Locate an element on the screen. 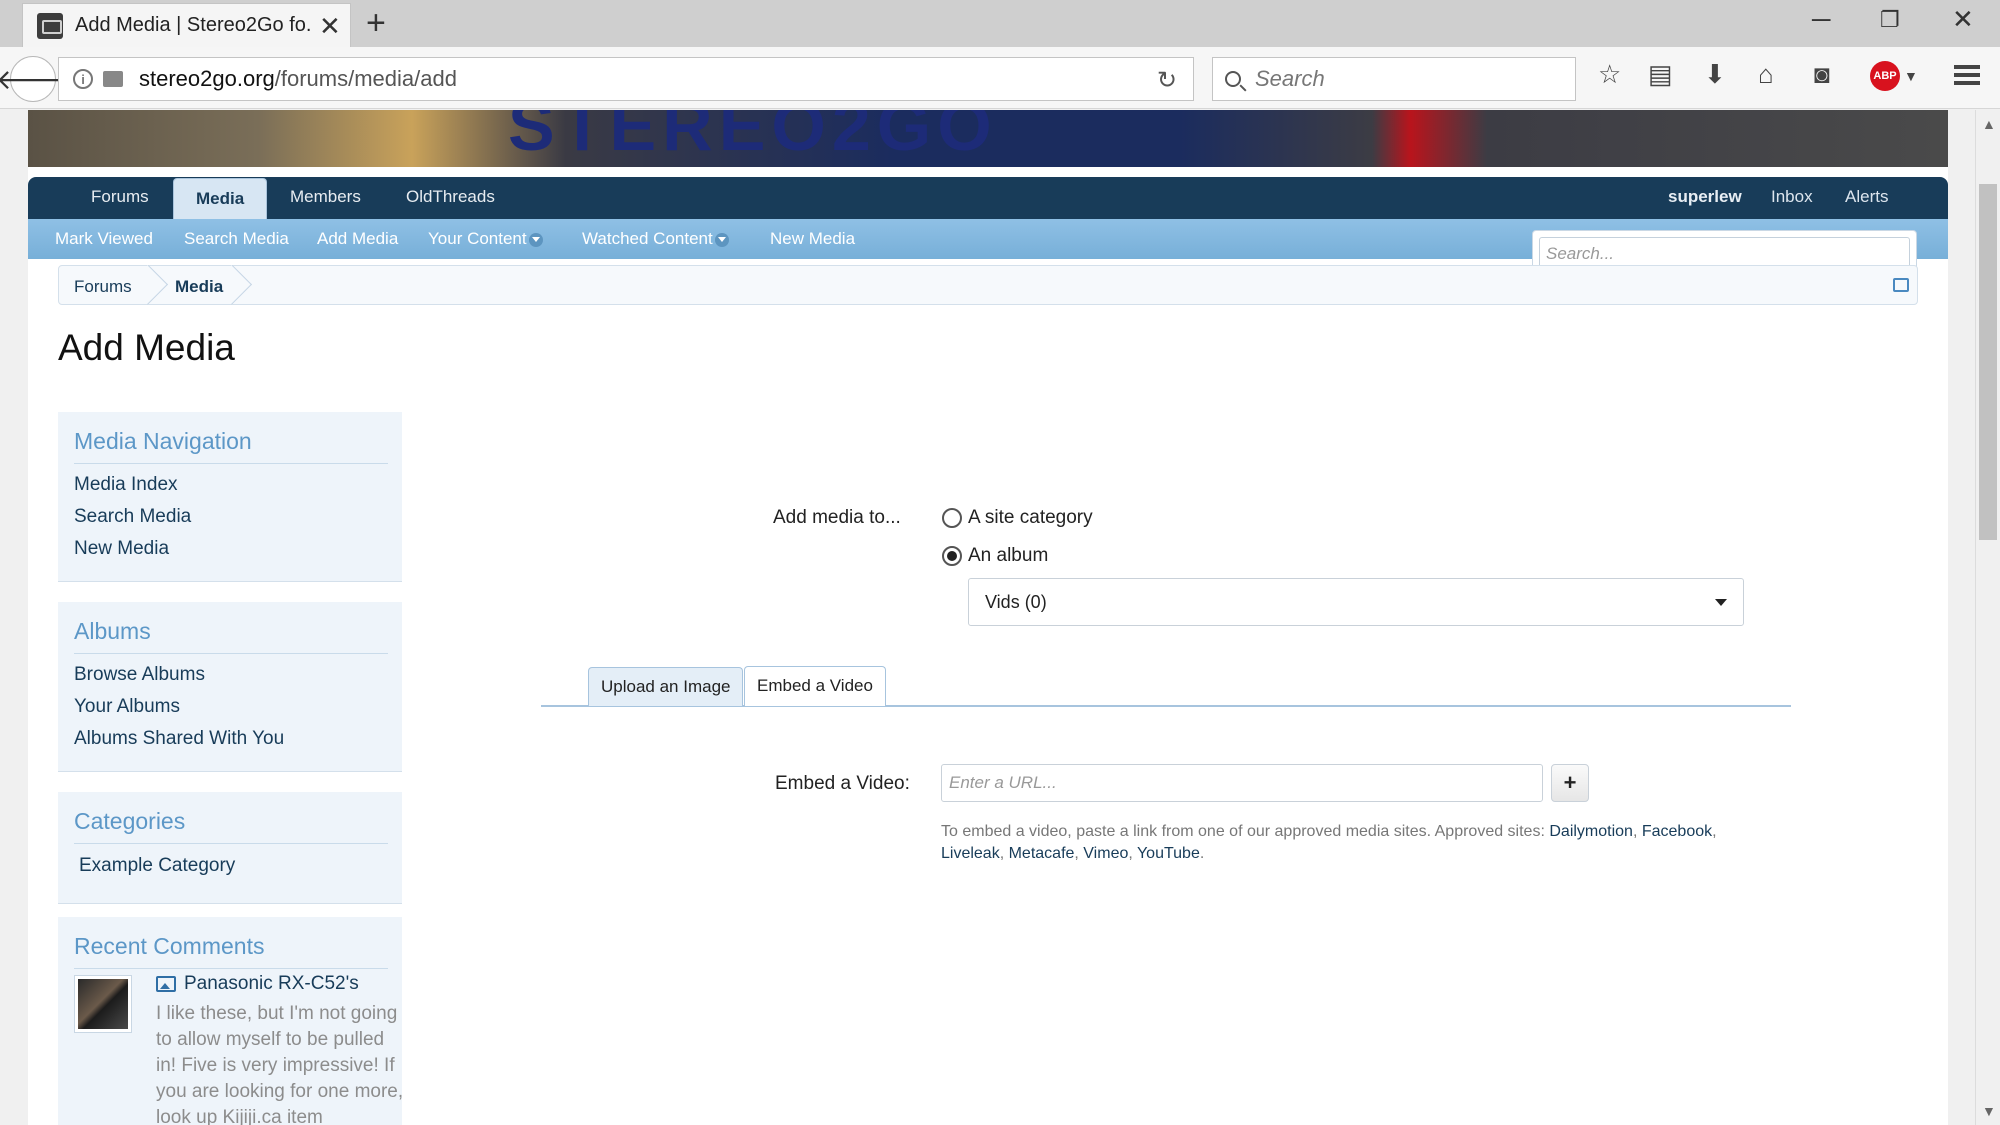 Image resolution: width=2000 pixels, height=1125 pixels. sidebar-item-your-albums: Your Albums is located at coordinates (127, 707).